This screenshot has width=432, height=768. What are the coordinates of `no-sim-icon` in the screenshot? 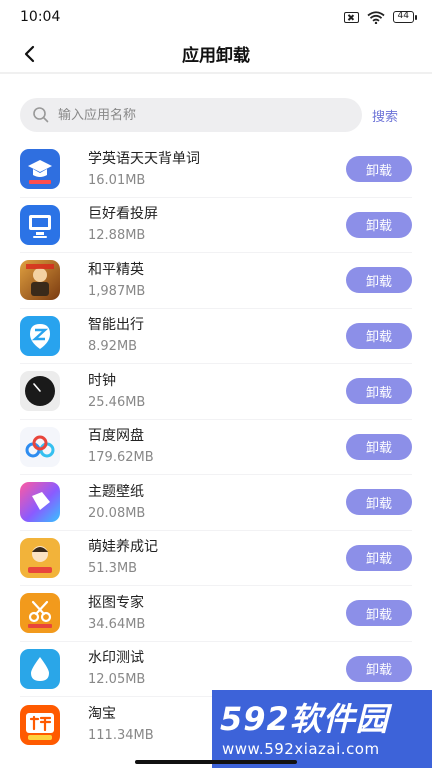 It's located at (351, 17).